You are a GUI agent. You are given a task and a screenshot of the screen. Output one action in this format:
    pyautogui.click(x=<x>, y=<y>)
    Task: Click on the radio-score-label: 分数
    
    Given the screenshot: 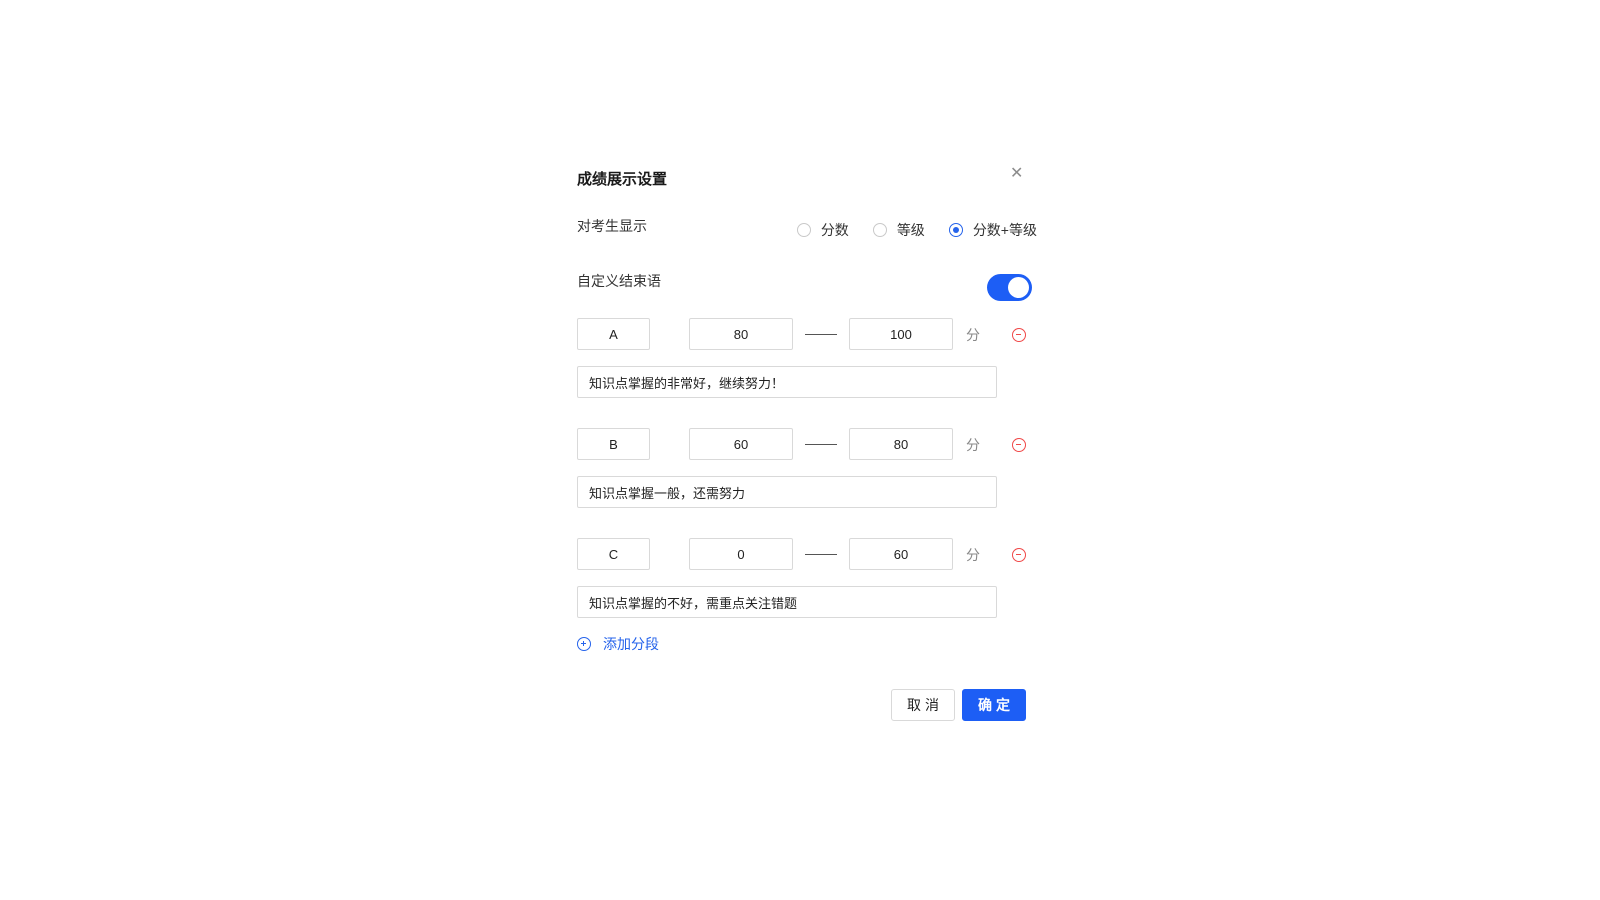 What is the action you would take?
    pyautogui.click(x=834, y=230)
    